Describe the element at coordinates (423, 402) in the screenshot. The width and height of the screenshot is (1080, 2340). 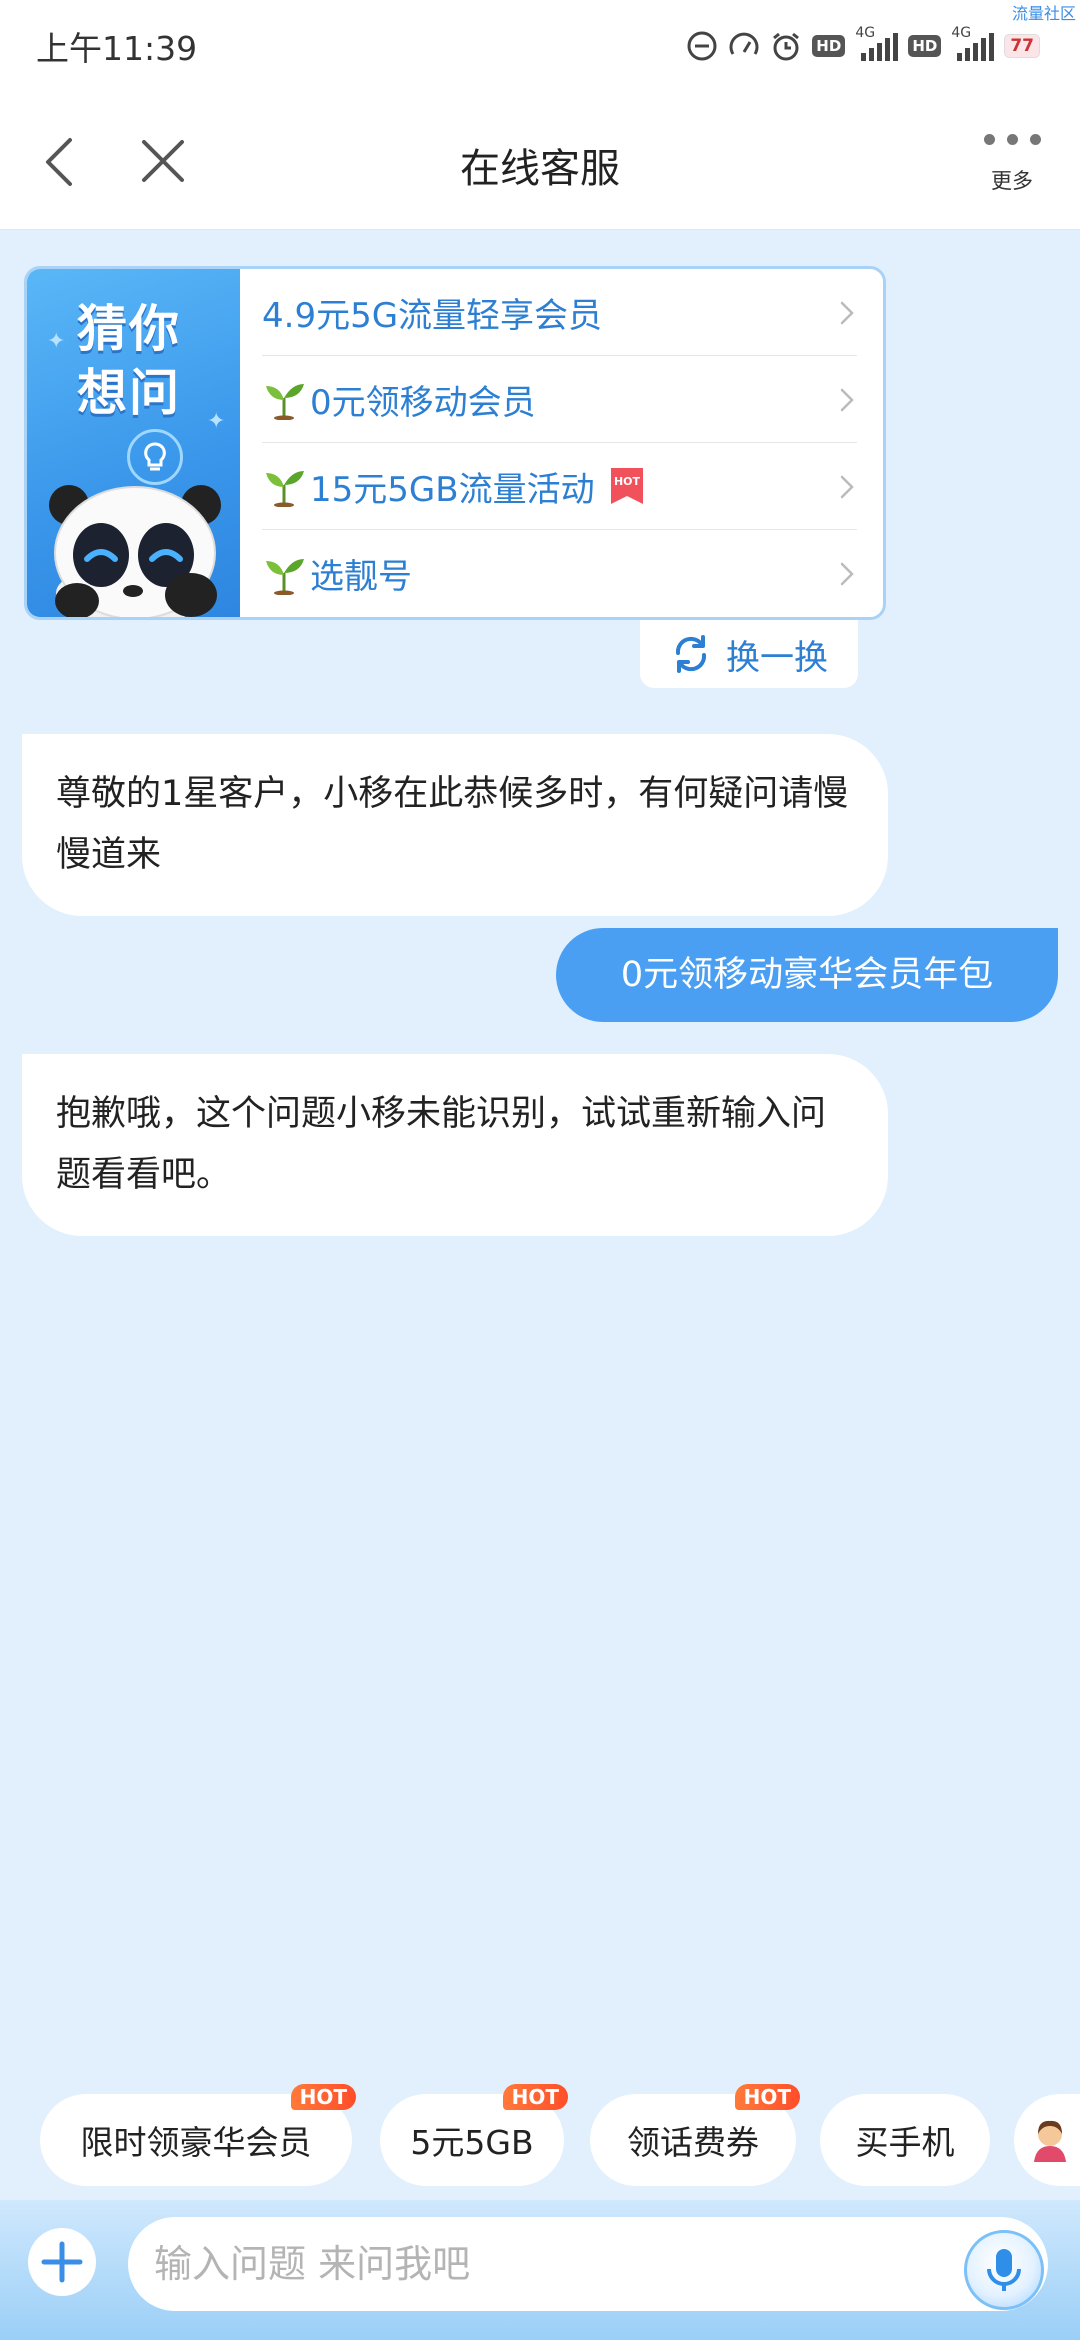
I see `guess-item-label: 0元领移动会员` at that location.